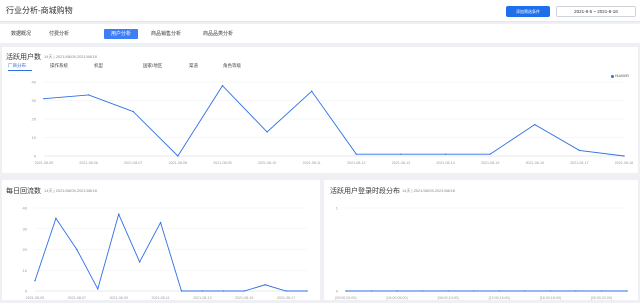  What do you see at coordinates (550, 298) in the screenshot?
I see `x-tick-label: [16:00,18:00)` at bounding box center [550, 298].